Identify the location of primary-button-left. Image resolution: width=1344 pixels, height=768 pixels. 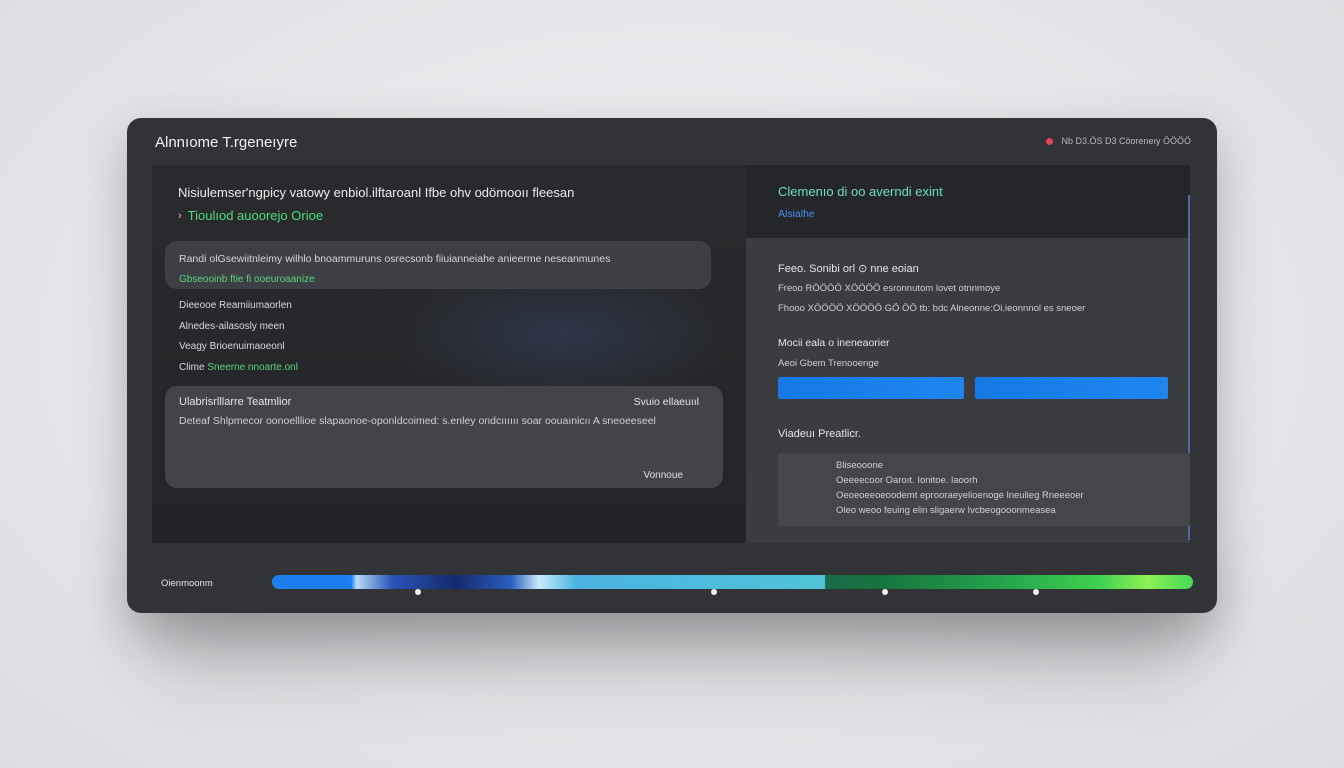
(871, 388).